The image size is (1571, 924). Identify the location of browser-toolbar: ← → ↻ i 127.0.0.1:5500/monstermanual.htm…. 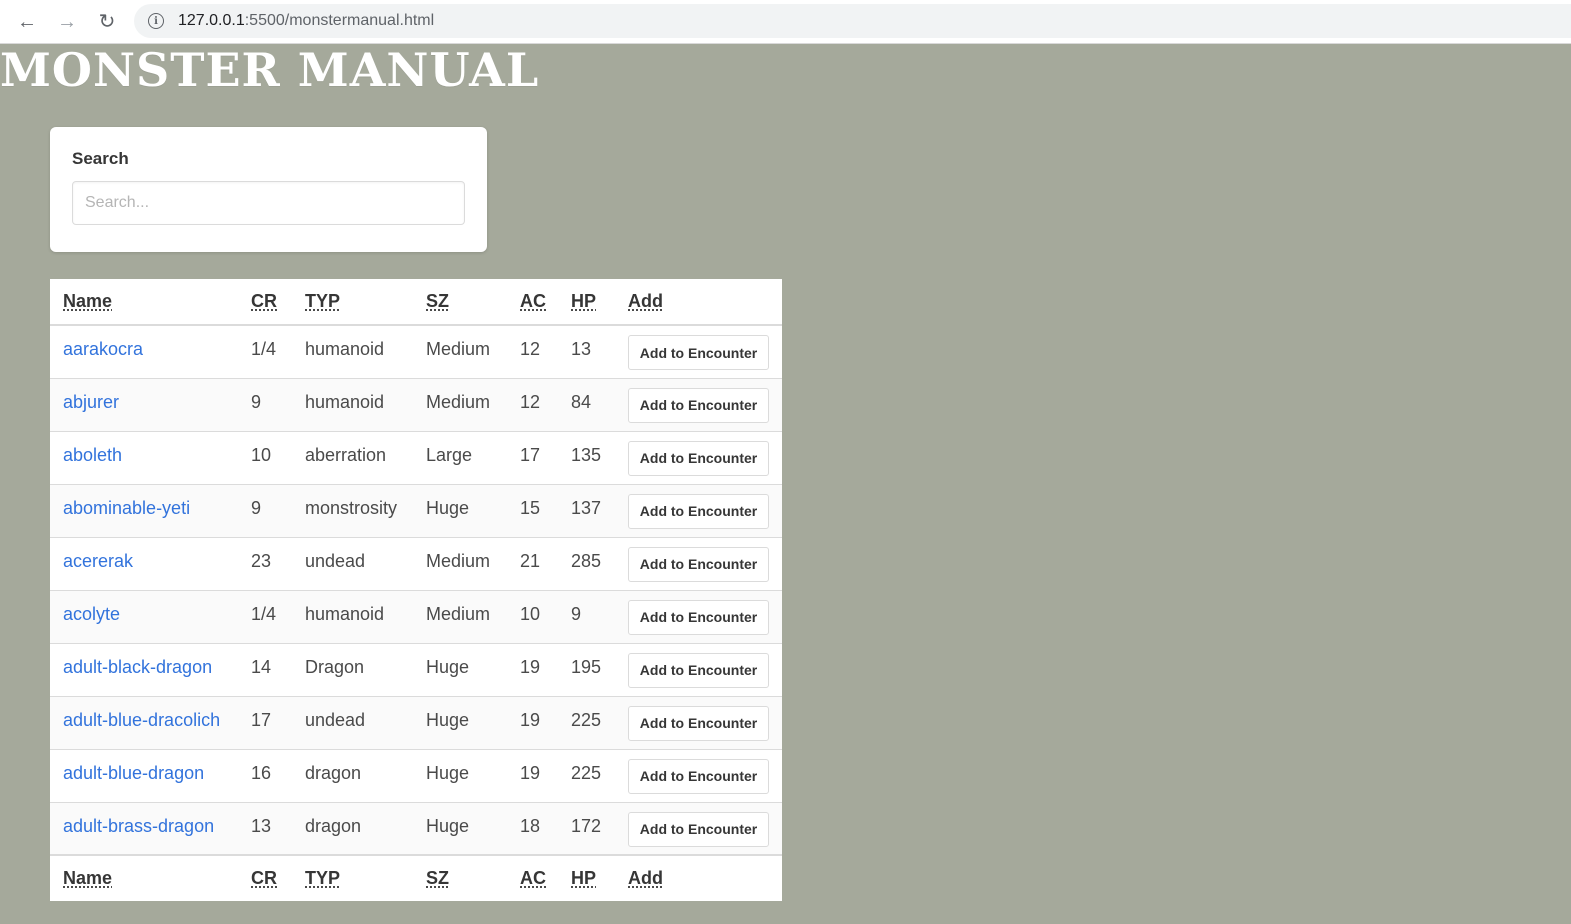
(785, 22).